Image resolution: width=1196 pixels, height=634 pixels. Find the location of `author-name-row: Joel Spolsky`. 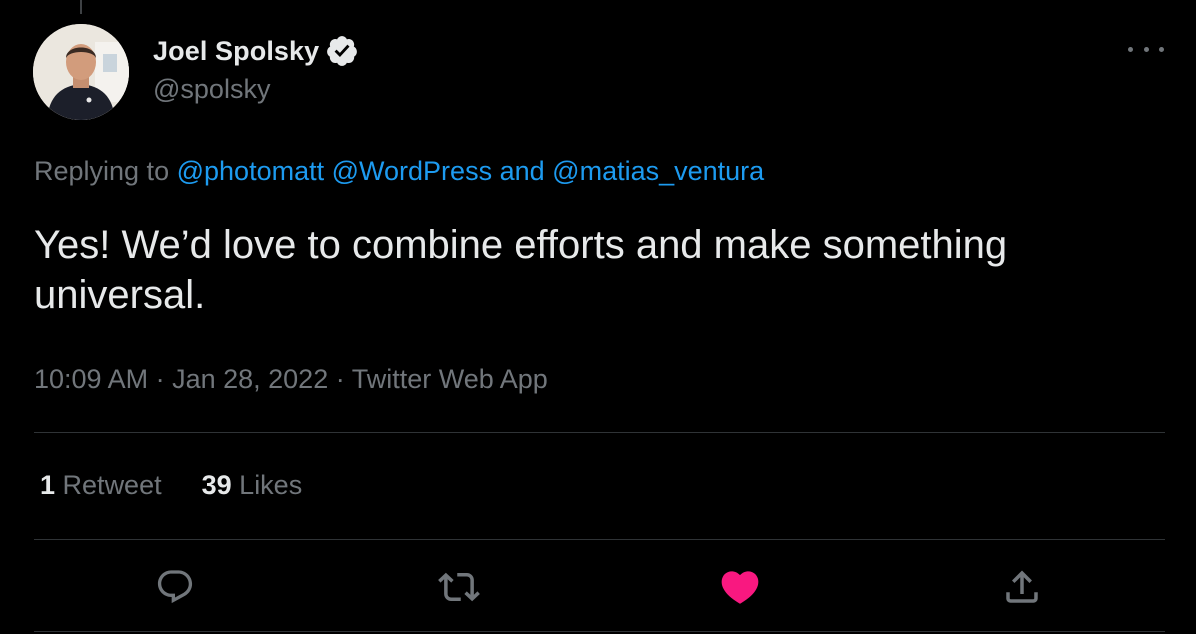

author-name-row: Joel Spolsky is located at coordinates (256, 51).